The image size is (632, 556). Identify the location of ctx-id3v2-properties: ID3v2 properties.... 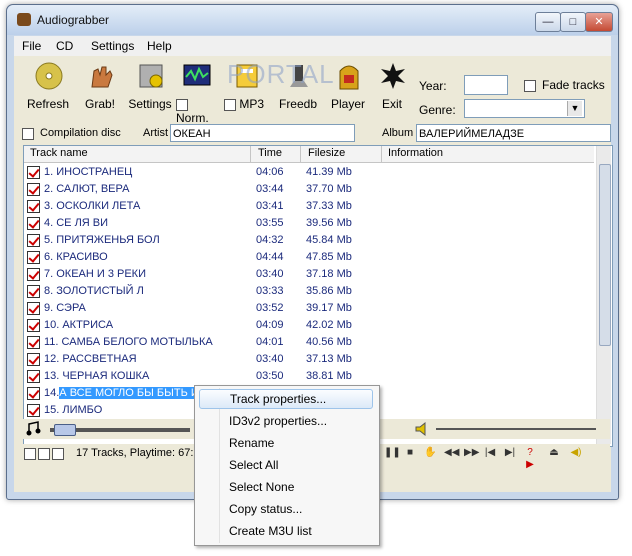
(286, 421).